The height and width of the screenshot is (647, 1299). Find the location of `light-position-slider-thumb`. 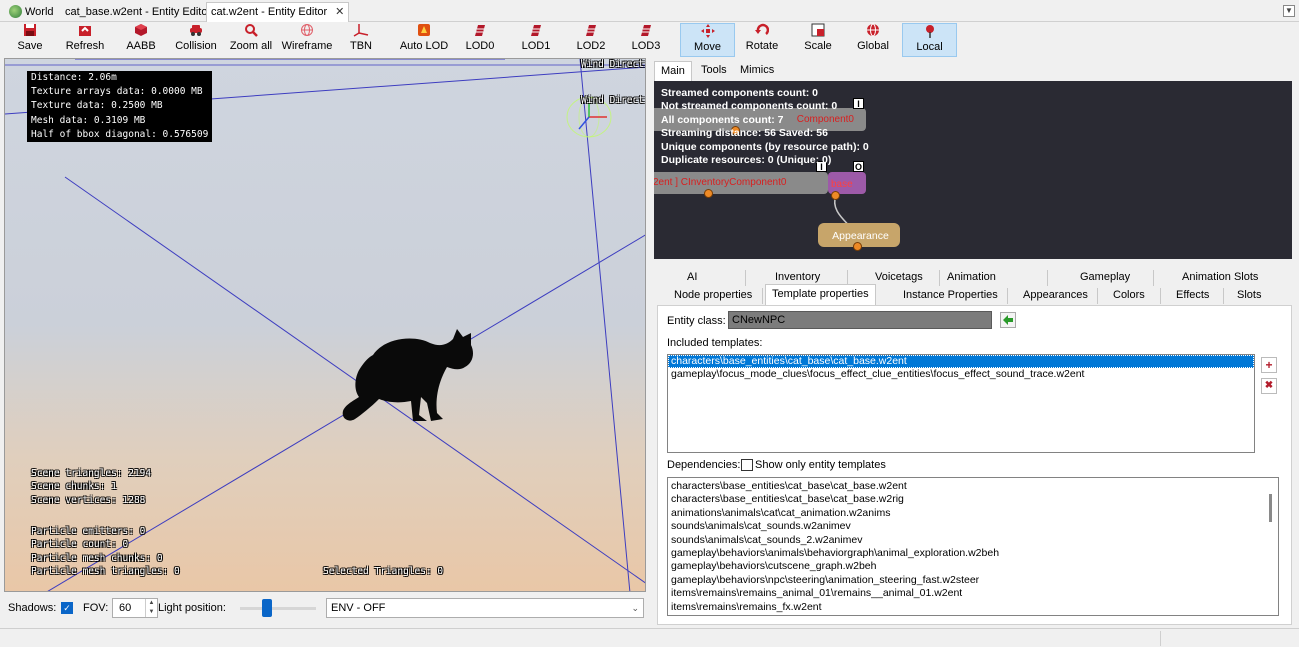

light-position-slider-thumb is located at coordinates (266, 608).